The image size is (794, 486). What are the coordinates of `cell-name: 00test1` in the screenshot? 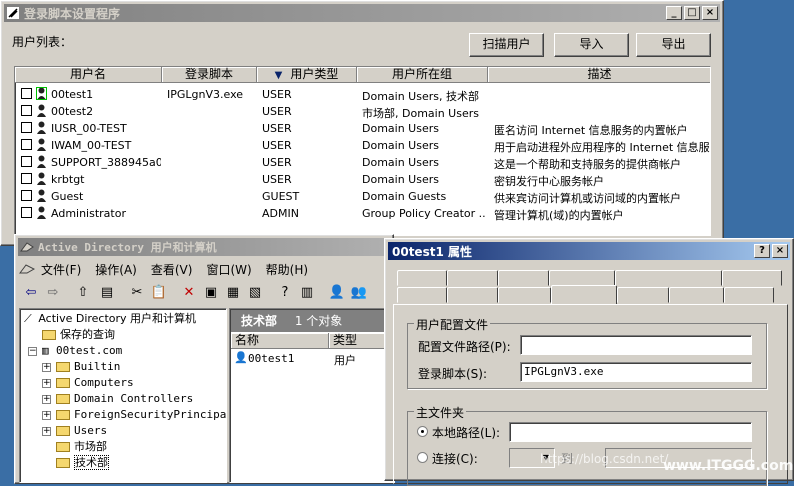 It's located at (72, 94).